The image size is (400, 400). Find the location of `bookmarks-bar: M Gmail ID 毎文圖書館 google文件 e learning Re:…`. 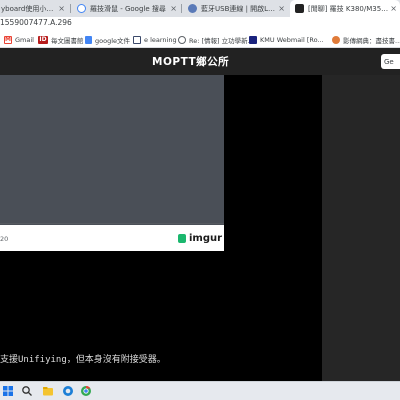

bookmarks-bar: M Gmail ID 毎文圖書館 google文件 e learning Re:… is located at coordinates (200, 39).